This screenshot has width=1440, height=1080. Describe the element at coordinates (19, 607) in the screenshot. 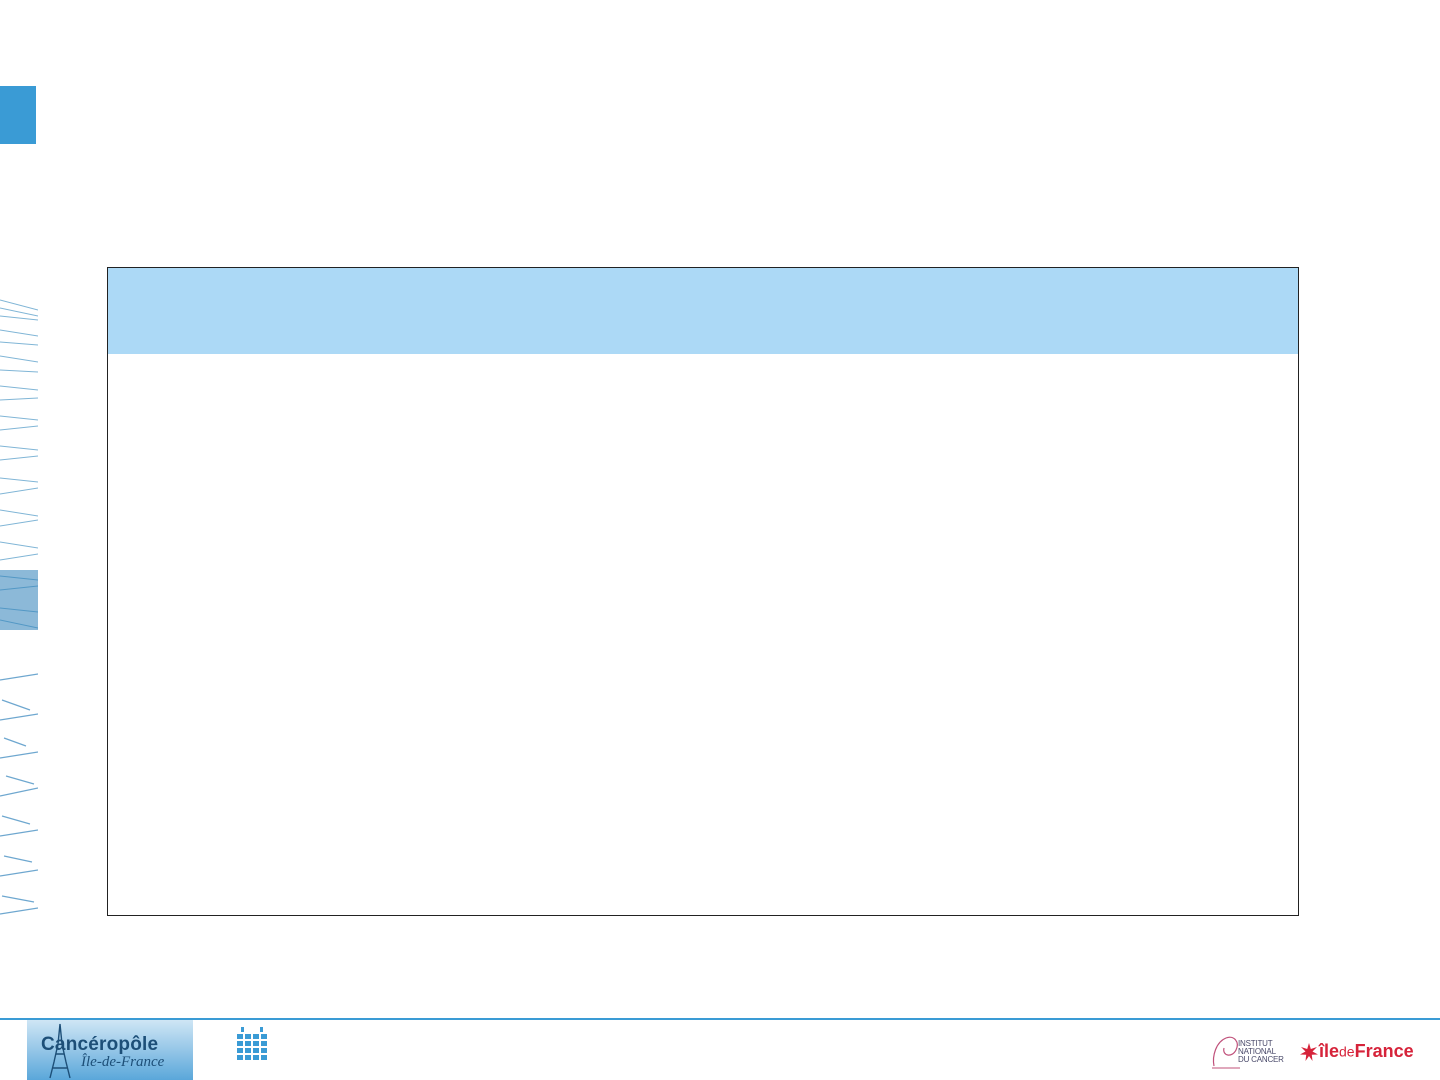

I see `side-decorative-artwork` at that location.